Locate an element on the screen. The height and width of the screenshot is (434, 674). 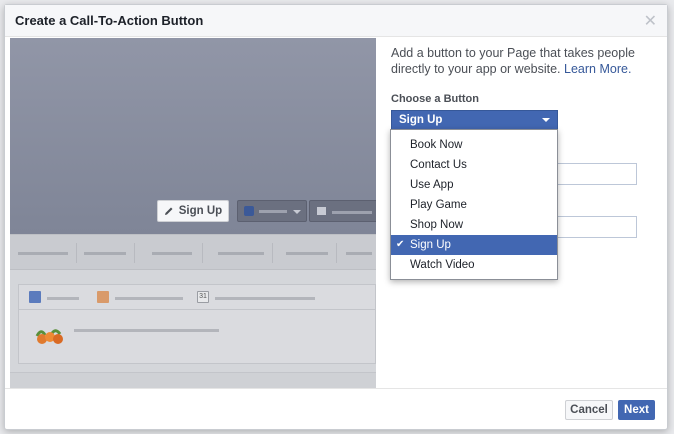
next-button: Next is located at coordinates (636, 410).